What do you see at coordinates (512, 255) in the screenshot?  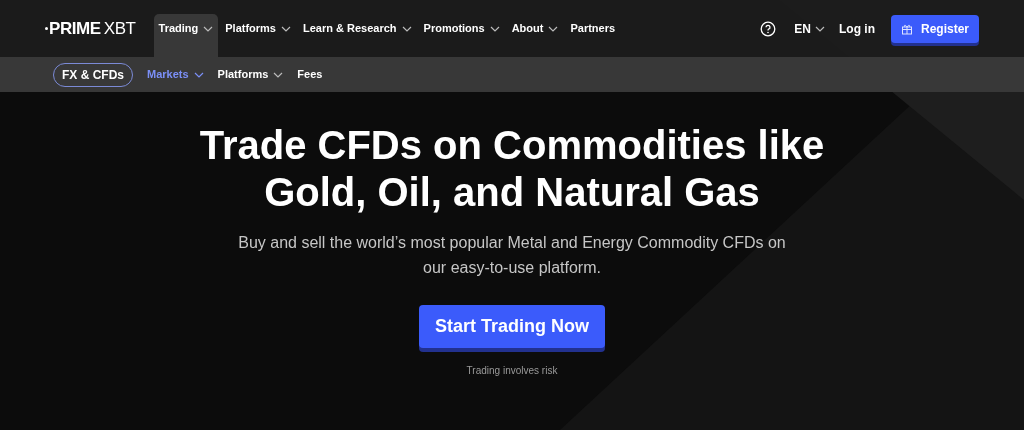 I see `hero-subtitle: Buy and sell the world’s most popular Metal and Energy Commodity CFDs on our easy-to-use platform.` at bounding box center [512, 255].